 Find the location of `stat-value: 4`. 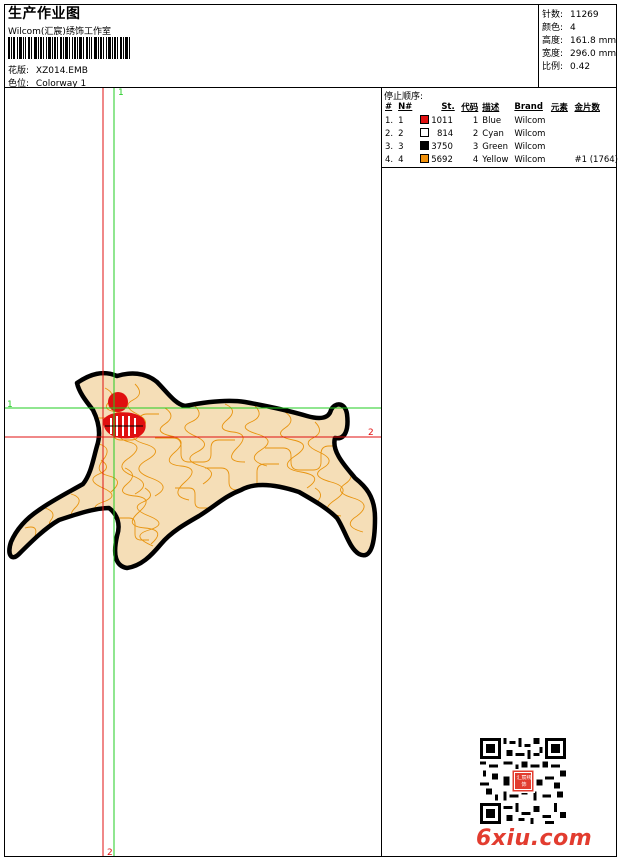

stat-value: 4 is located at coordinates (573, 28).